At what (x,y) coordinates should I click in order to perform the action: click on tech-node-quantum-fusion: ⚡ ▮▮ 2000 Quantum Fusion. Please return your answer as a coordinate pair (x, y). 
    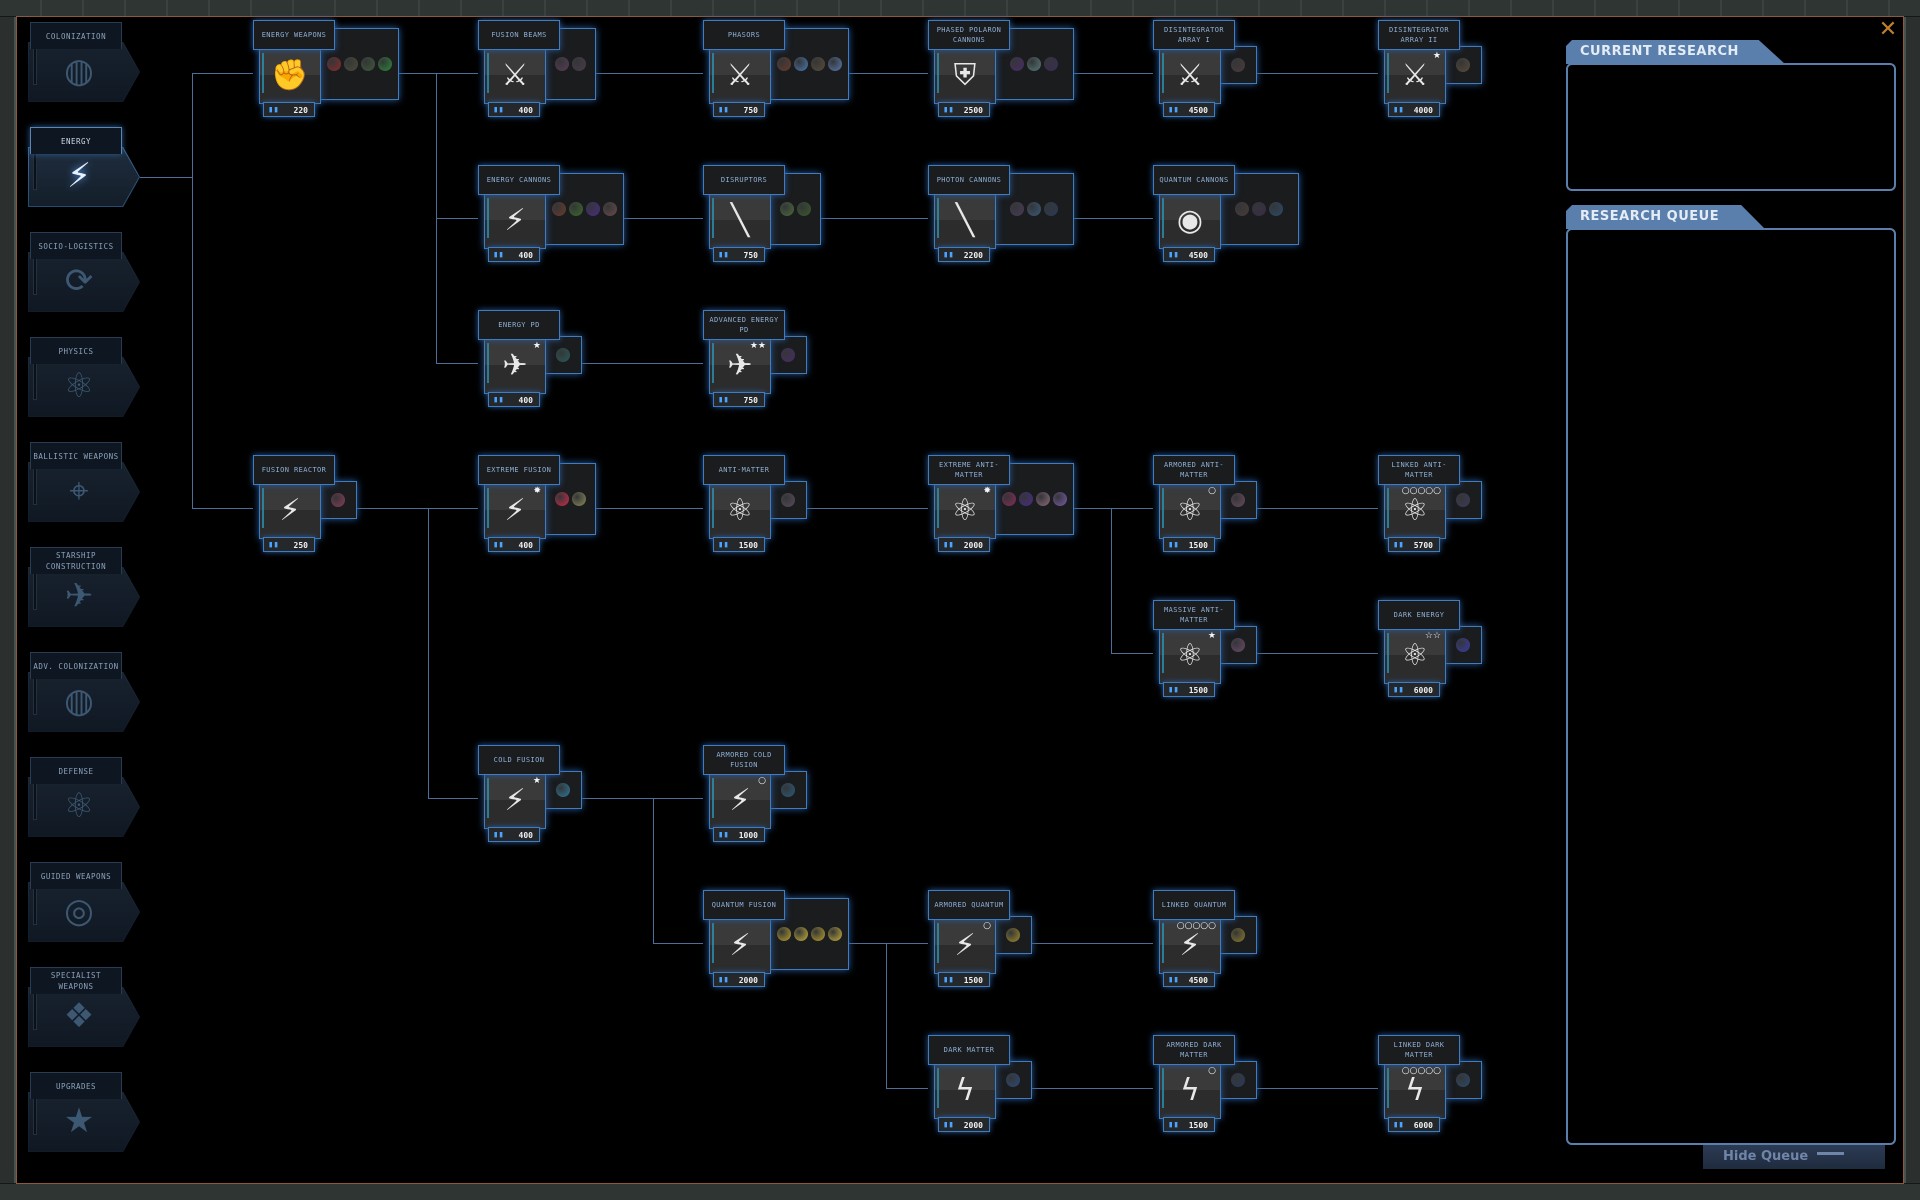
    Looking at the image, I should click on (783, 940).